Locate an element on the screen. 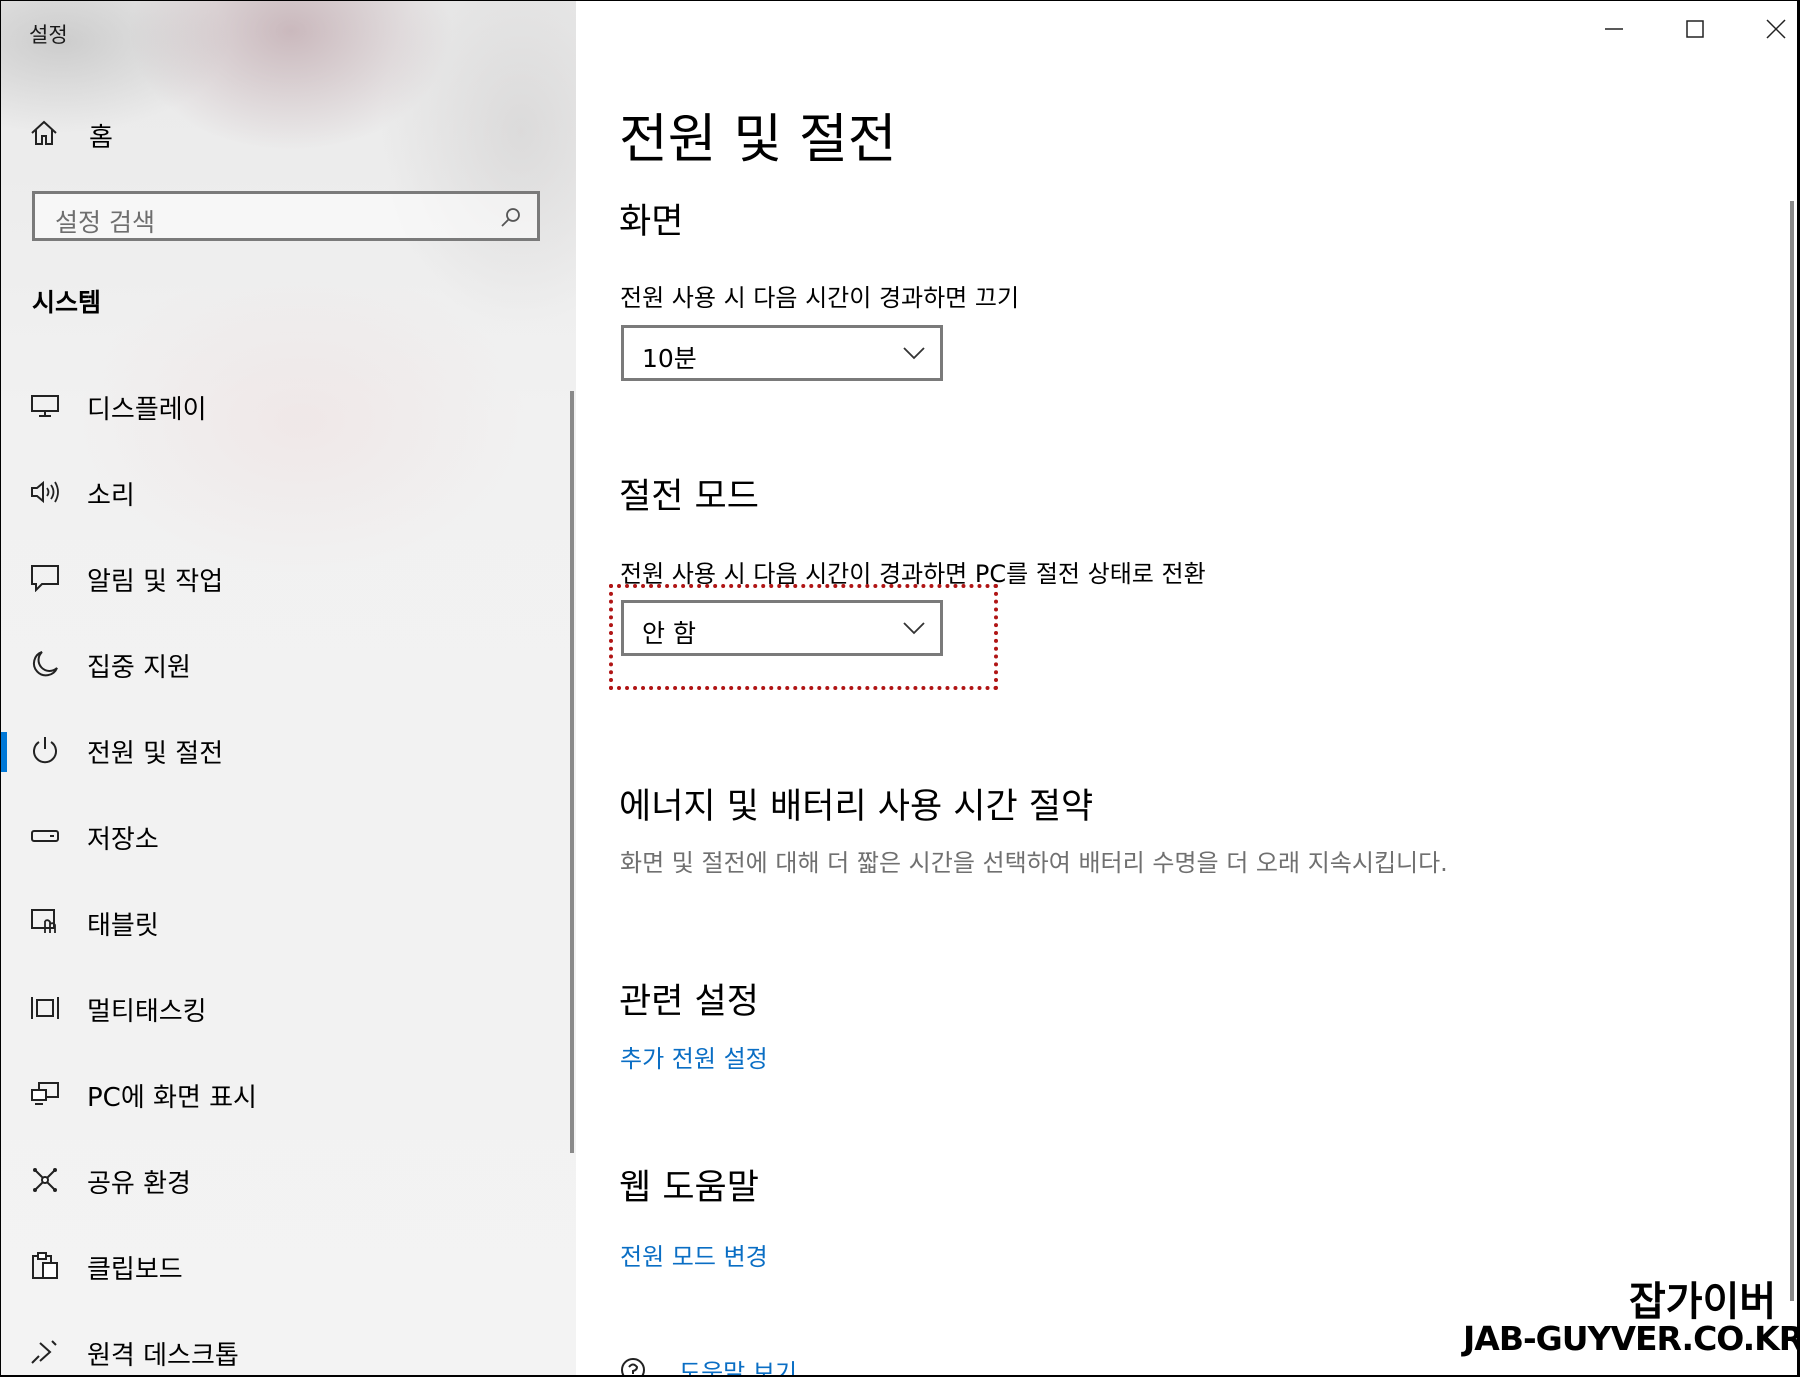 The width and height of the screenshot is (1800, 1377). energy-heading: 에너지 및 배터리 사용 시간 절약 is located at coordinates (856, 807).